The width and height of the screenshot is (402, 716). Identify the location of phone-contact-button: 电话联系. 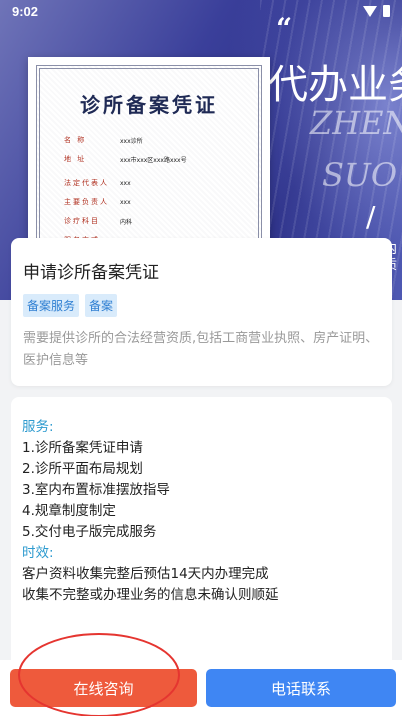
(301, 688).